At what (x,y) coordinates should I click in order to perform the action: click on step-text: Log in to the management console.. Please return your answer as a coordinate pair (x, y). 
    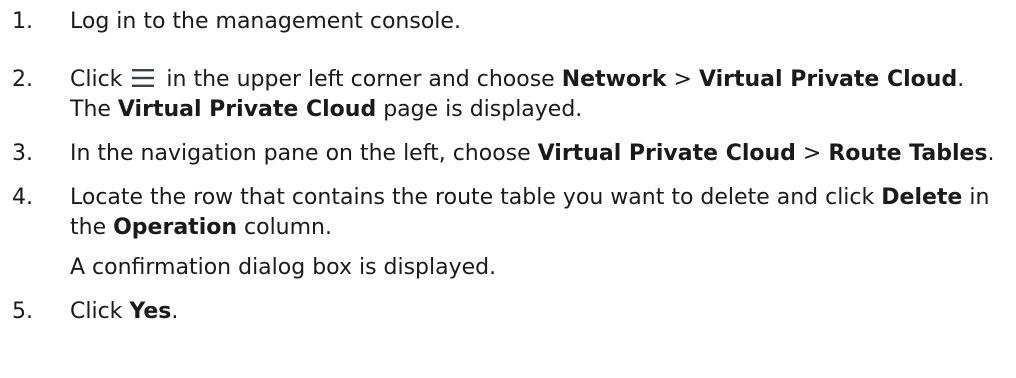
    Looking at the image, I should click on (265, 21).